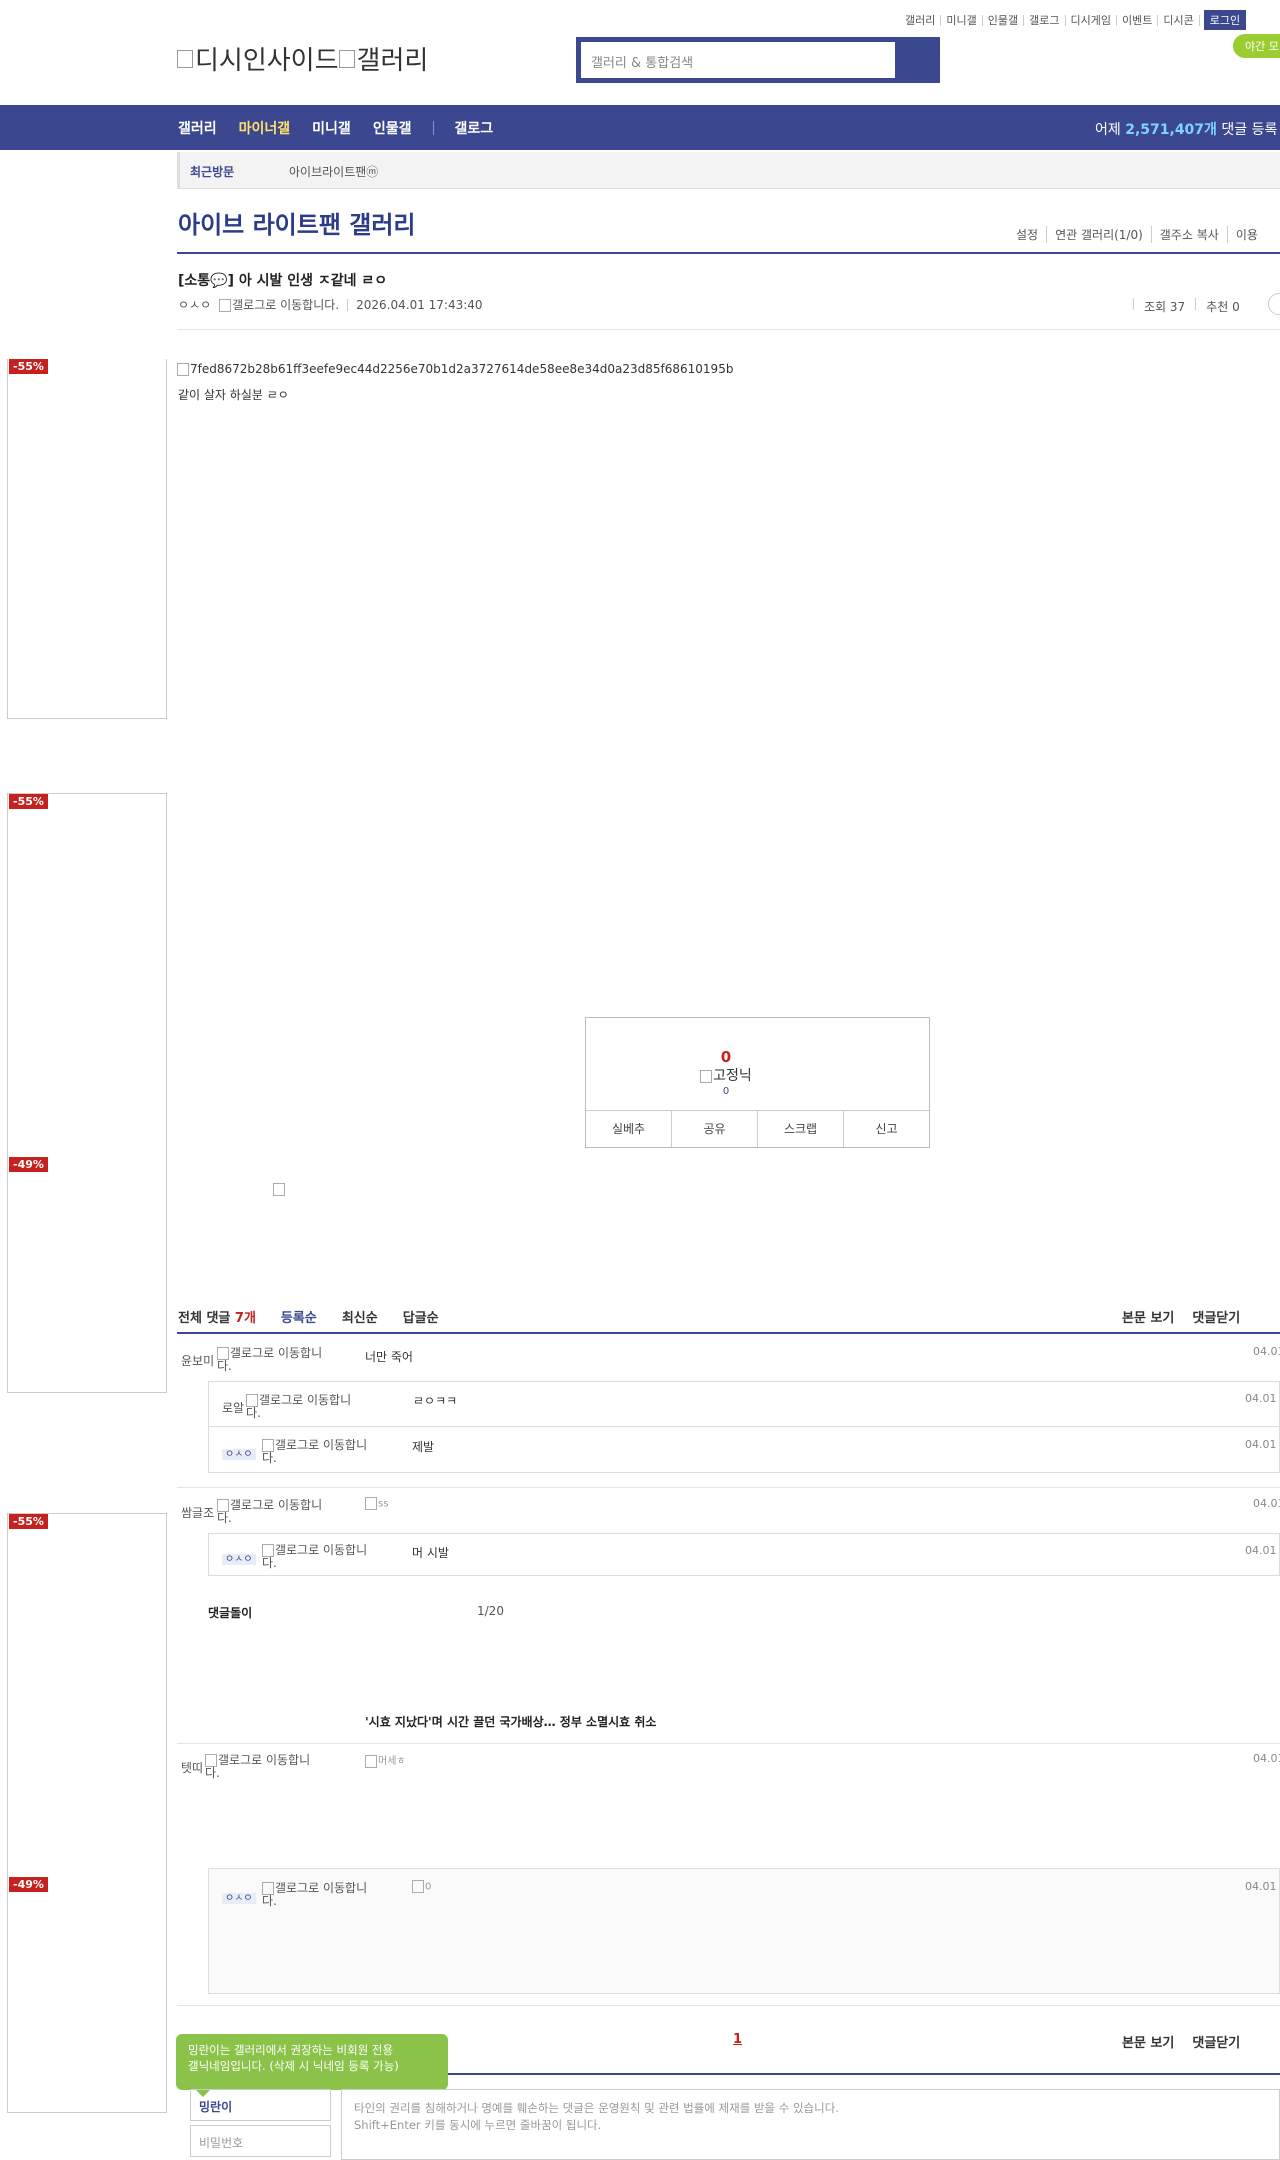  I want to click on tooltip-line-1: 밍란이는 갤러리에서 권장하는 비회원 전용, so click(291, 2050).